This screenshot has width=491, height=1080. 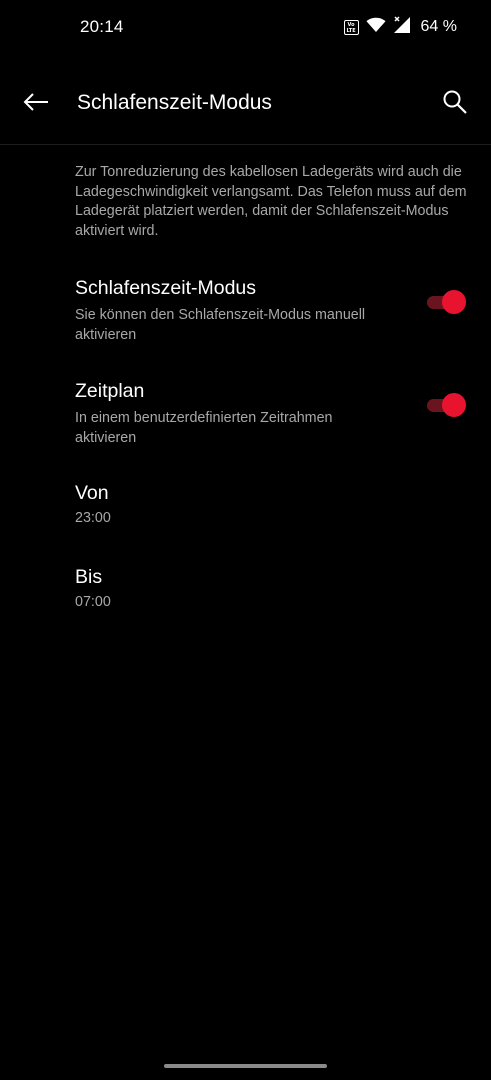 What do you see at coordinates (245, 144) in the screenshot?
I see `divider` at bounding box center [245, 144].